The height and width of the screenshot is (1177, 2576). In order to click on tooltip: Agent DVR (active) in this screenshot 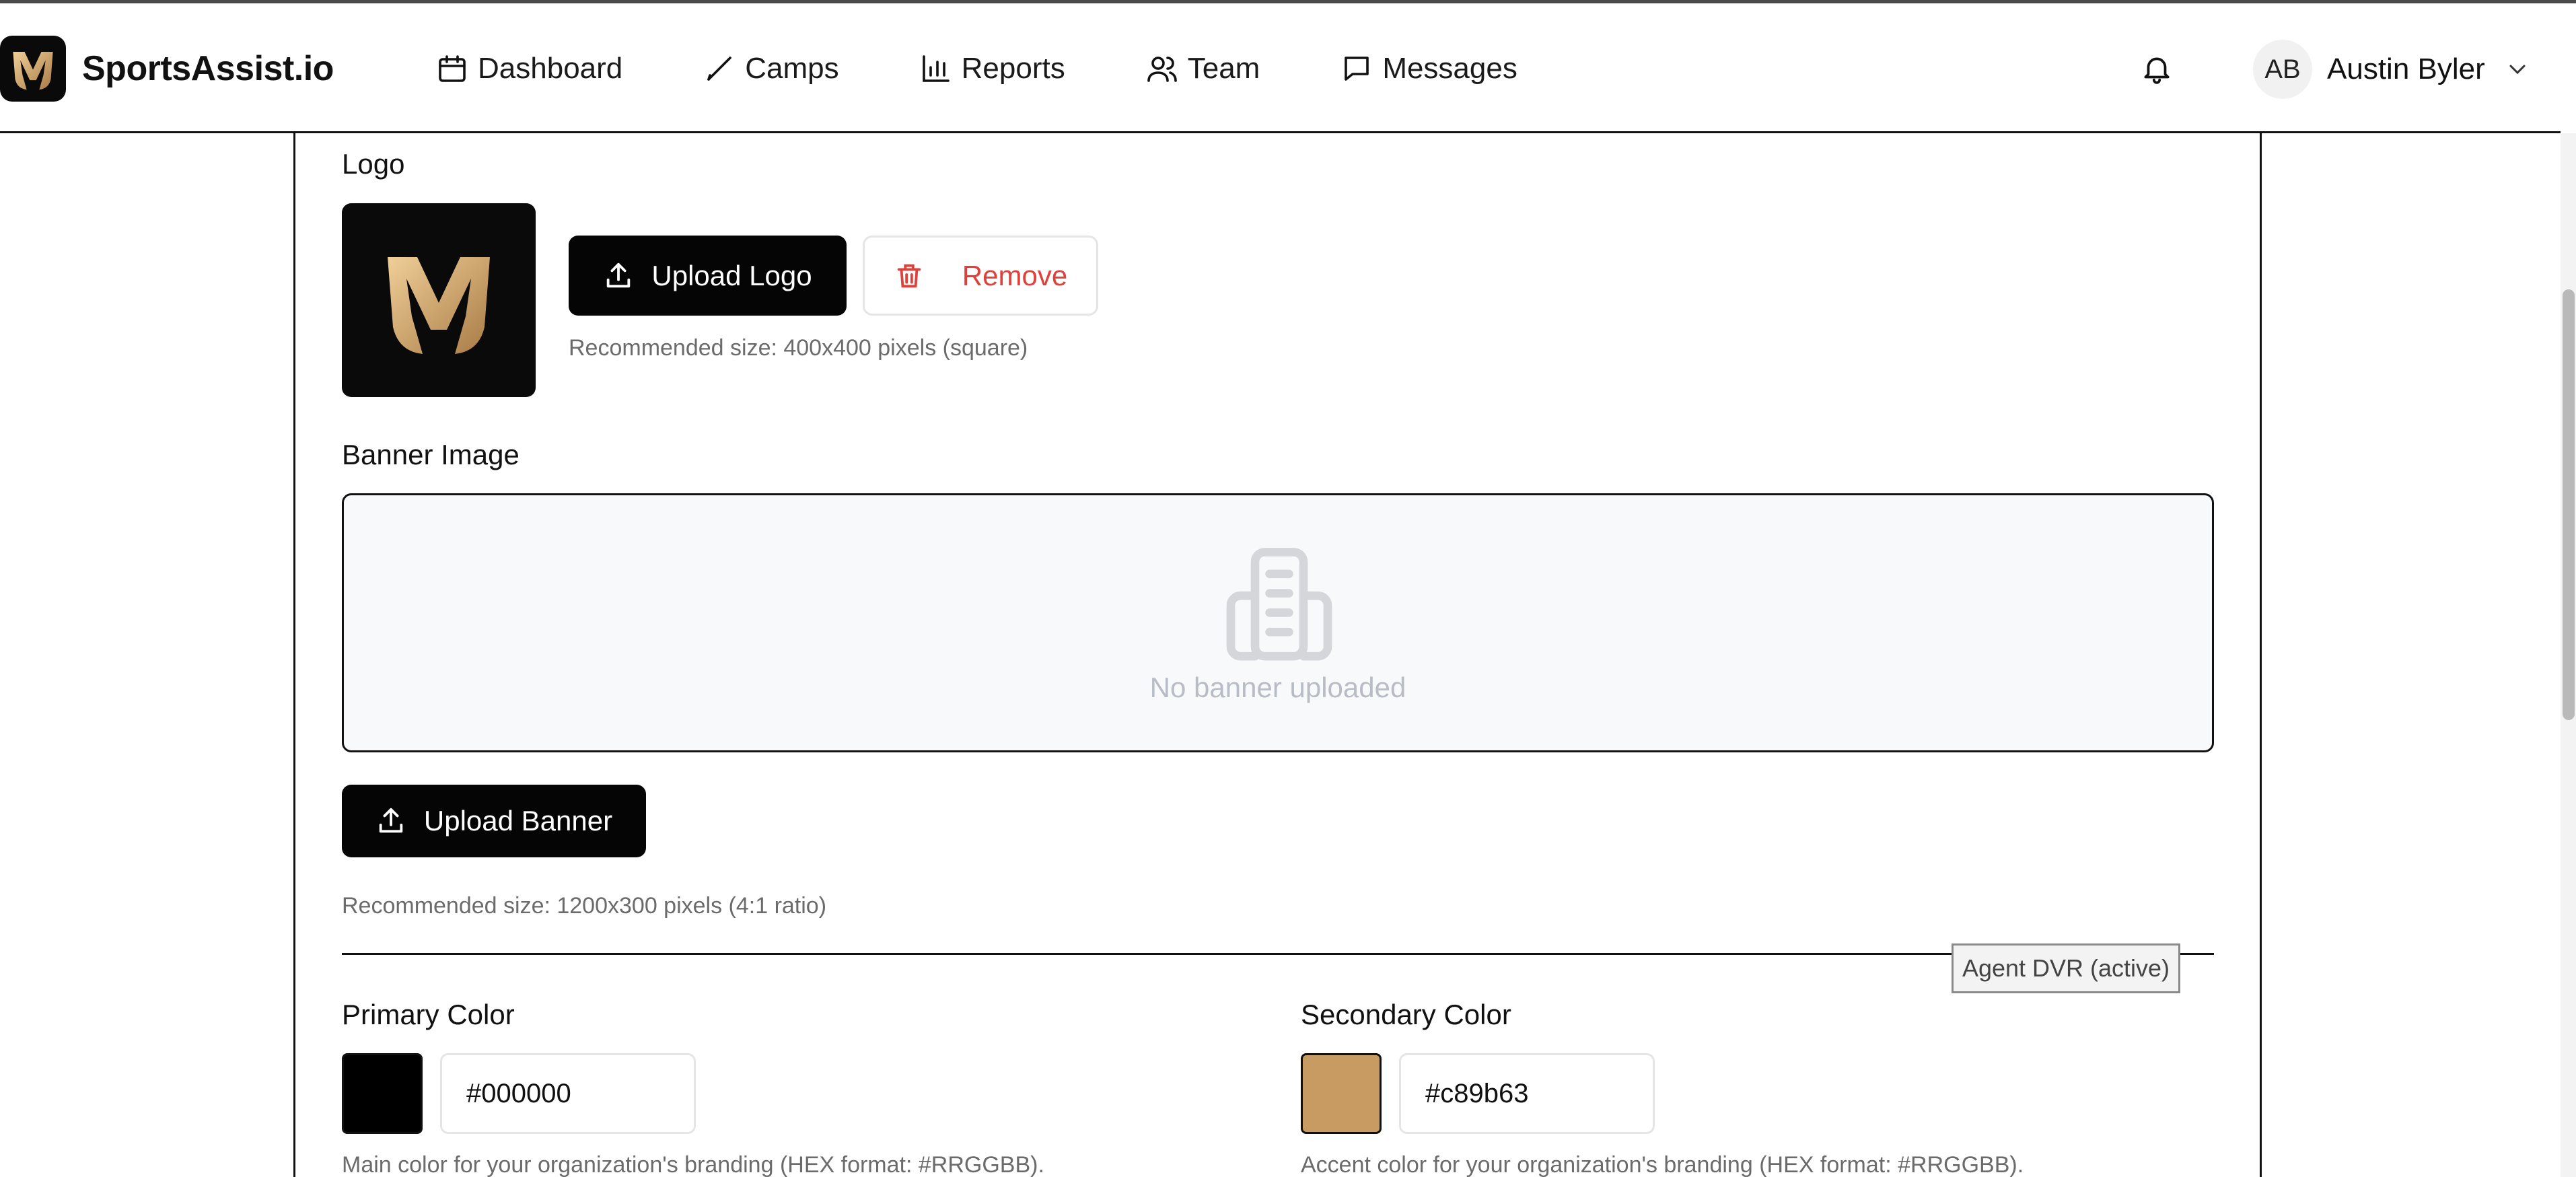, I will do `click(2066, 968)`.